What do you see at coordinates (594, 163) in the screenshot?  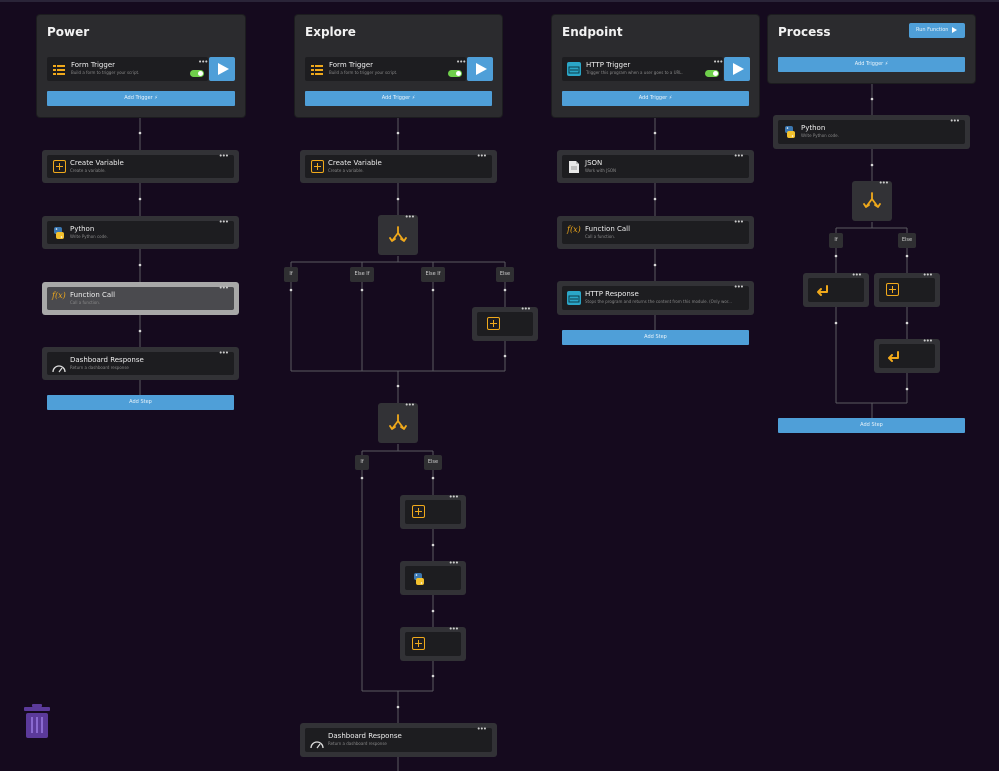 I see `step-name: JSON` at bounding box center [594, 163].